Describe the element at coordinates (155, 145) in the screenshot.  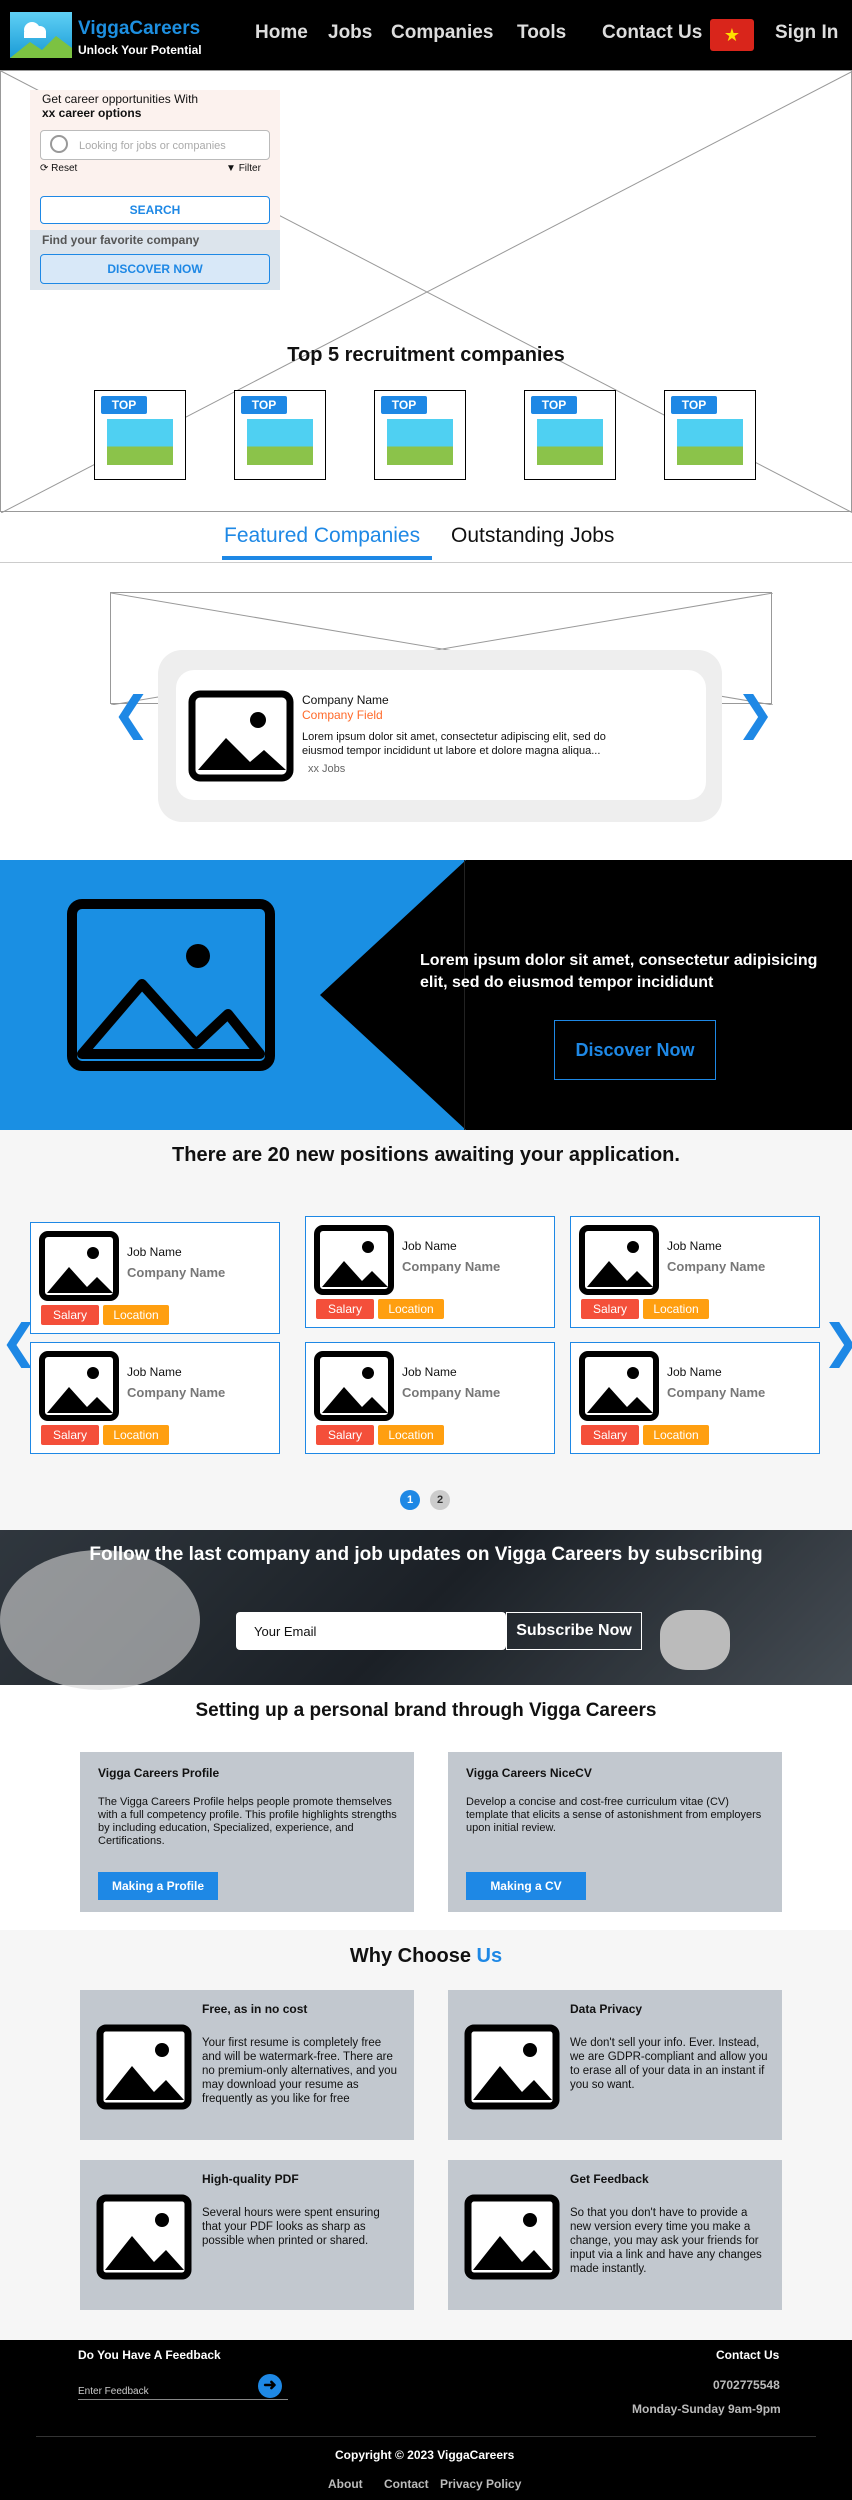
I see `search-input: Looking for jobs or companies` at that location.